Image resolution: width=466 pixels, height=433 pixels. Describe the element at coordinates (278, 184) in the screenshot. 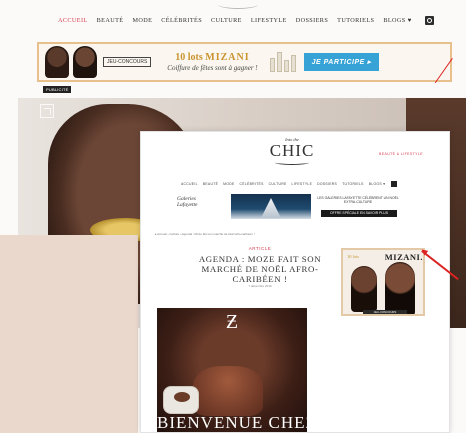

I see `fg-nav-culture: CULTURE` at that location.